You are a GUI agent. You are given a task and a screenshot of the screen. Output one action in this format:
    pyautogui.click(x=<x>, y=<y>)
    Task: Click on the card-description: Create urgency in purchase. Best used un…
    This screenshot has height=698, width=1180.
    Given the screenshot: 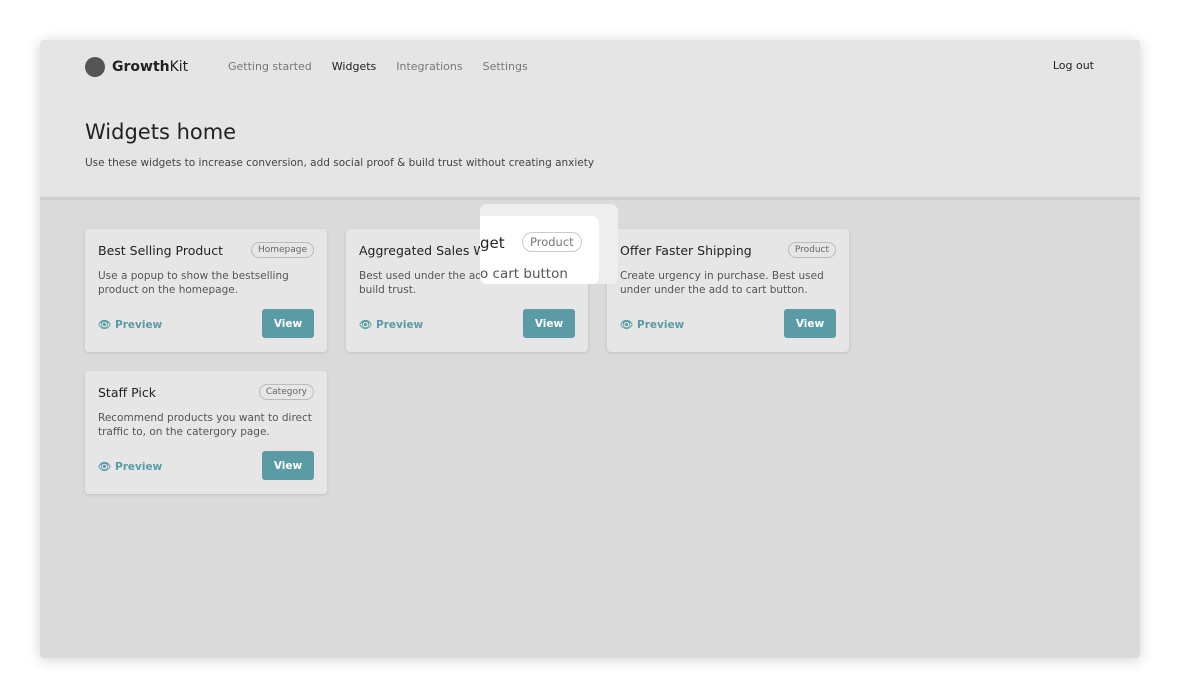 What is the action you would take?
    pyautogui.click(x=722, y=283)
    